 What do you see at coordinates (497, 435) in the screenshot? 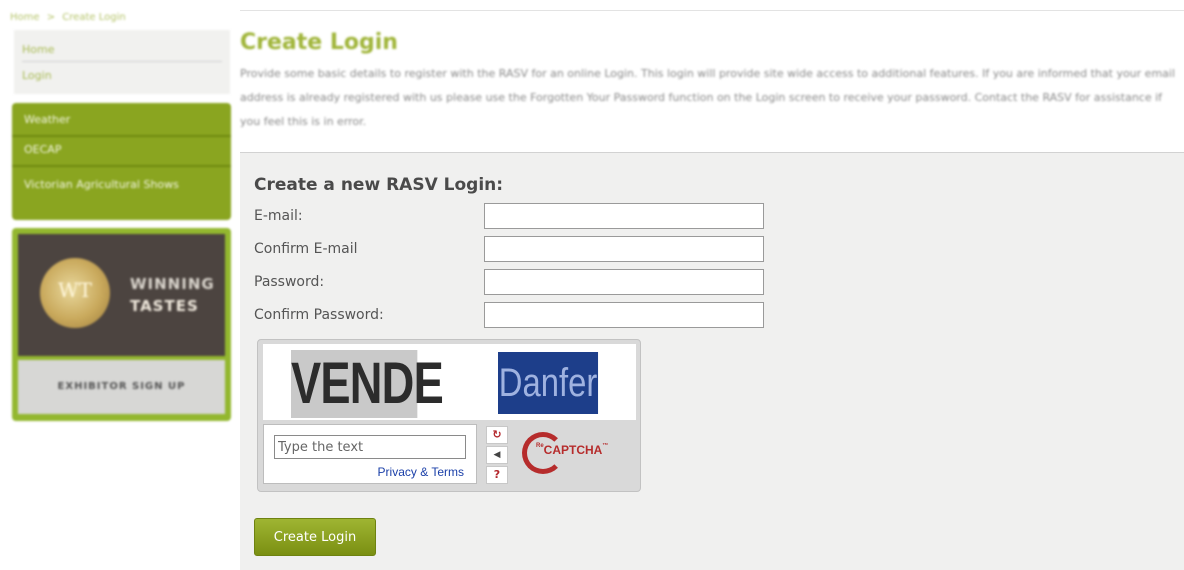
I see `reload-icon: ↻` at bounding box center [497, 435].